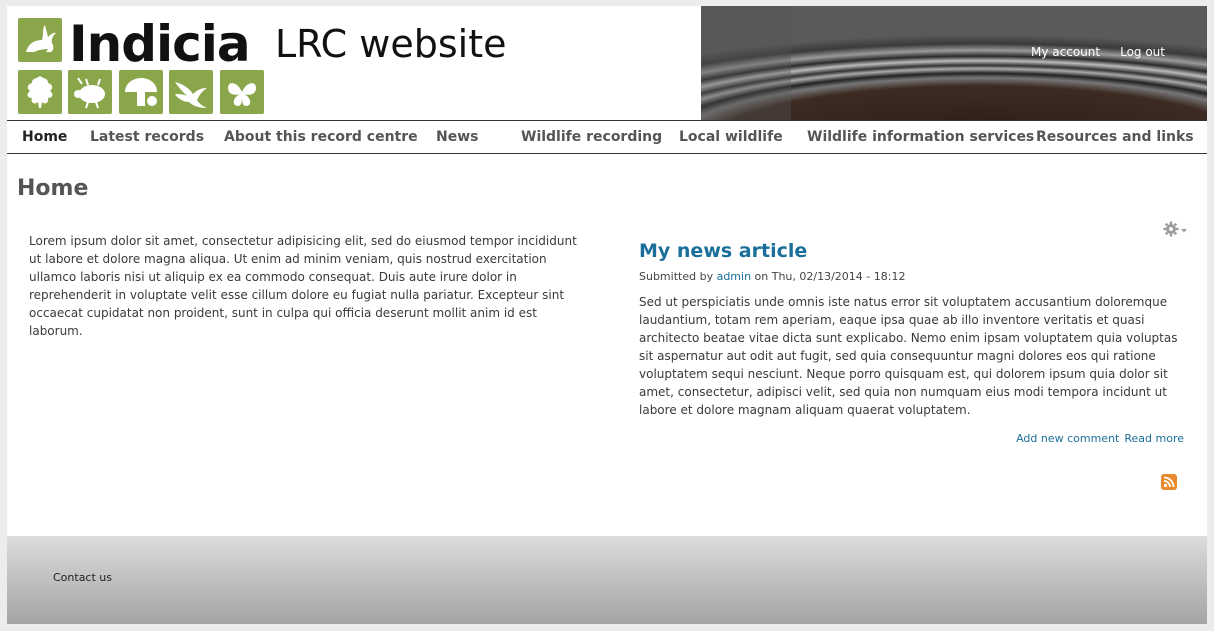  Describe the element at coordinates (82, 577) in the screenshot. I see `contact-us-link: Contact us` at that location.